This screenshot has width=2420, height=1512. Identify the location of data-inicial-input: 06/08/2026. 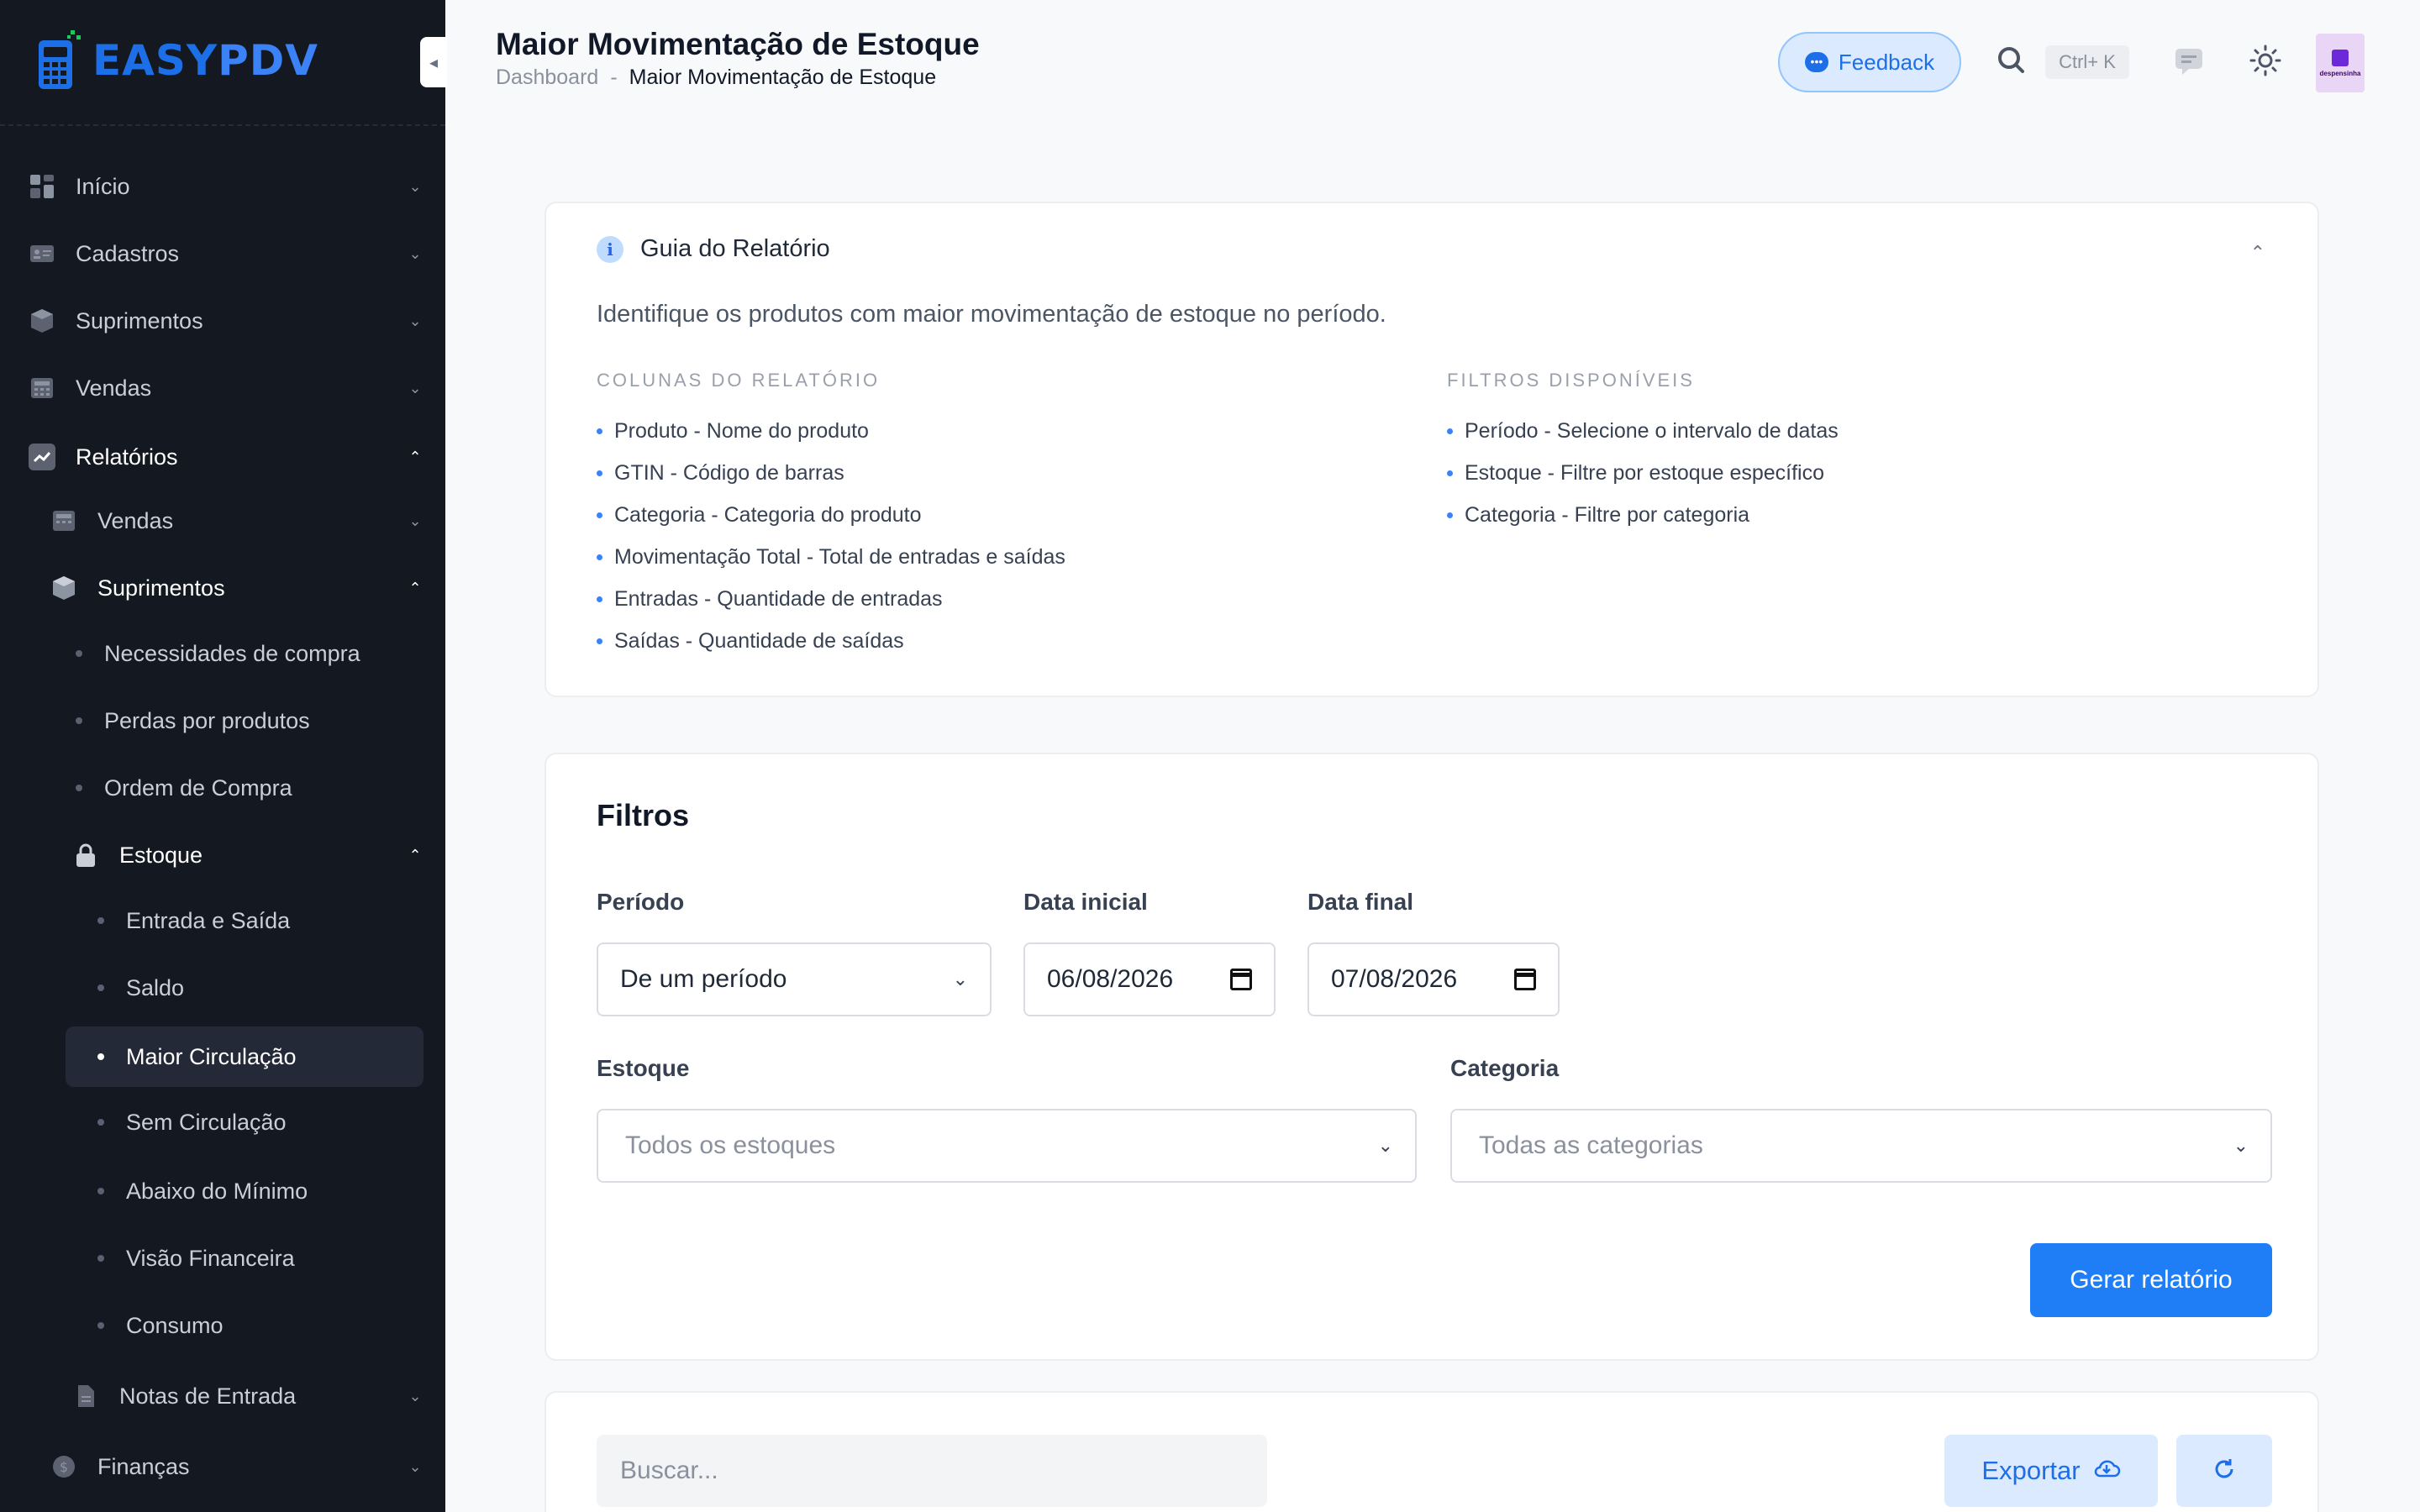
(1149, 979).